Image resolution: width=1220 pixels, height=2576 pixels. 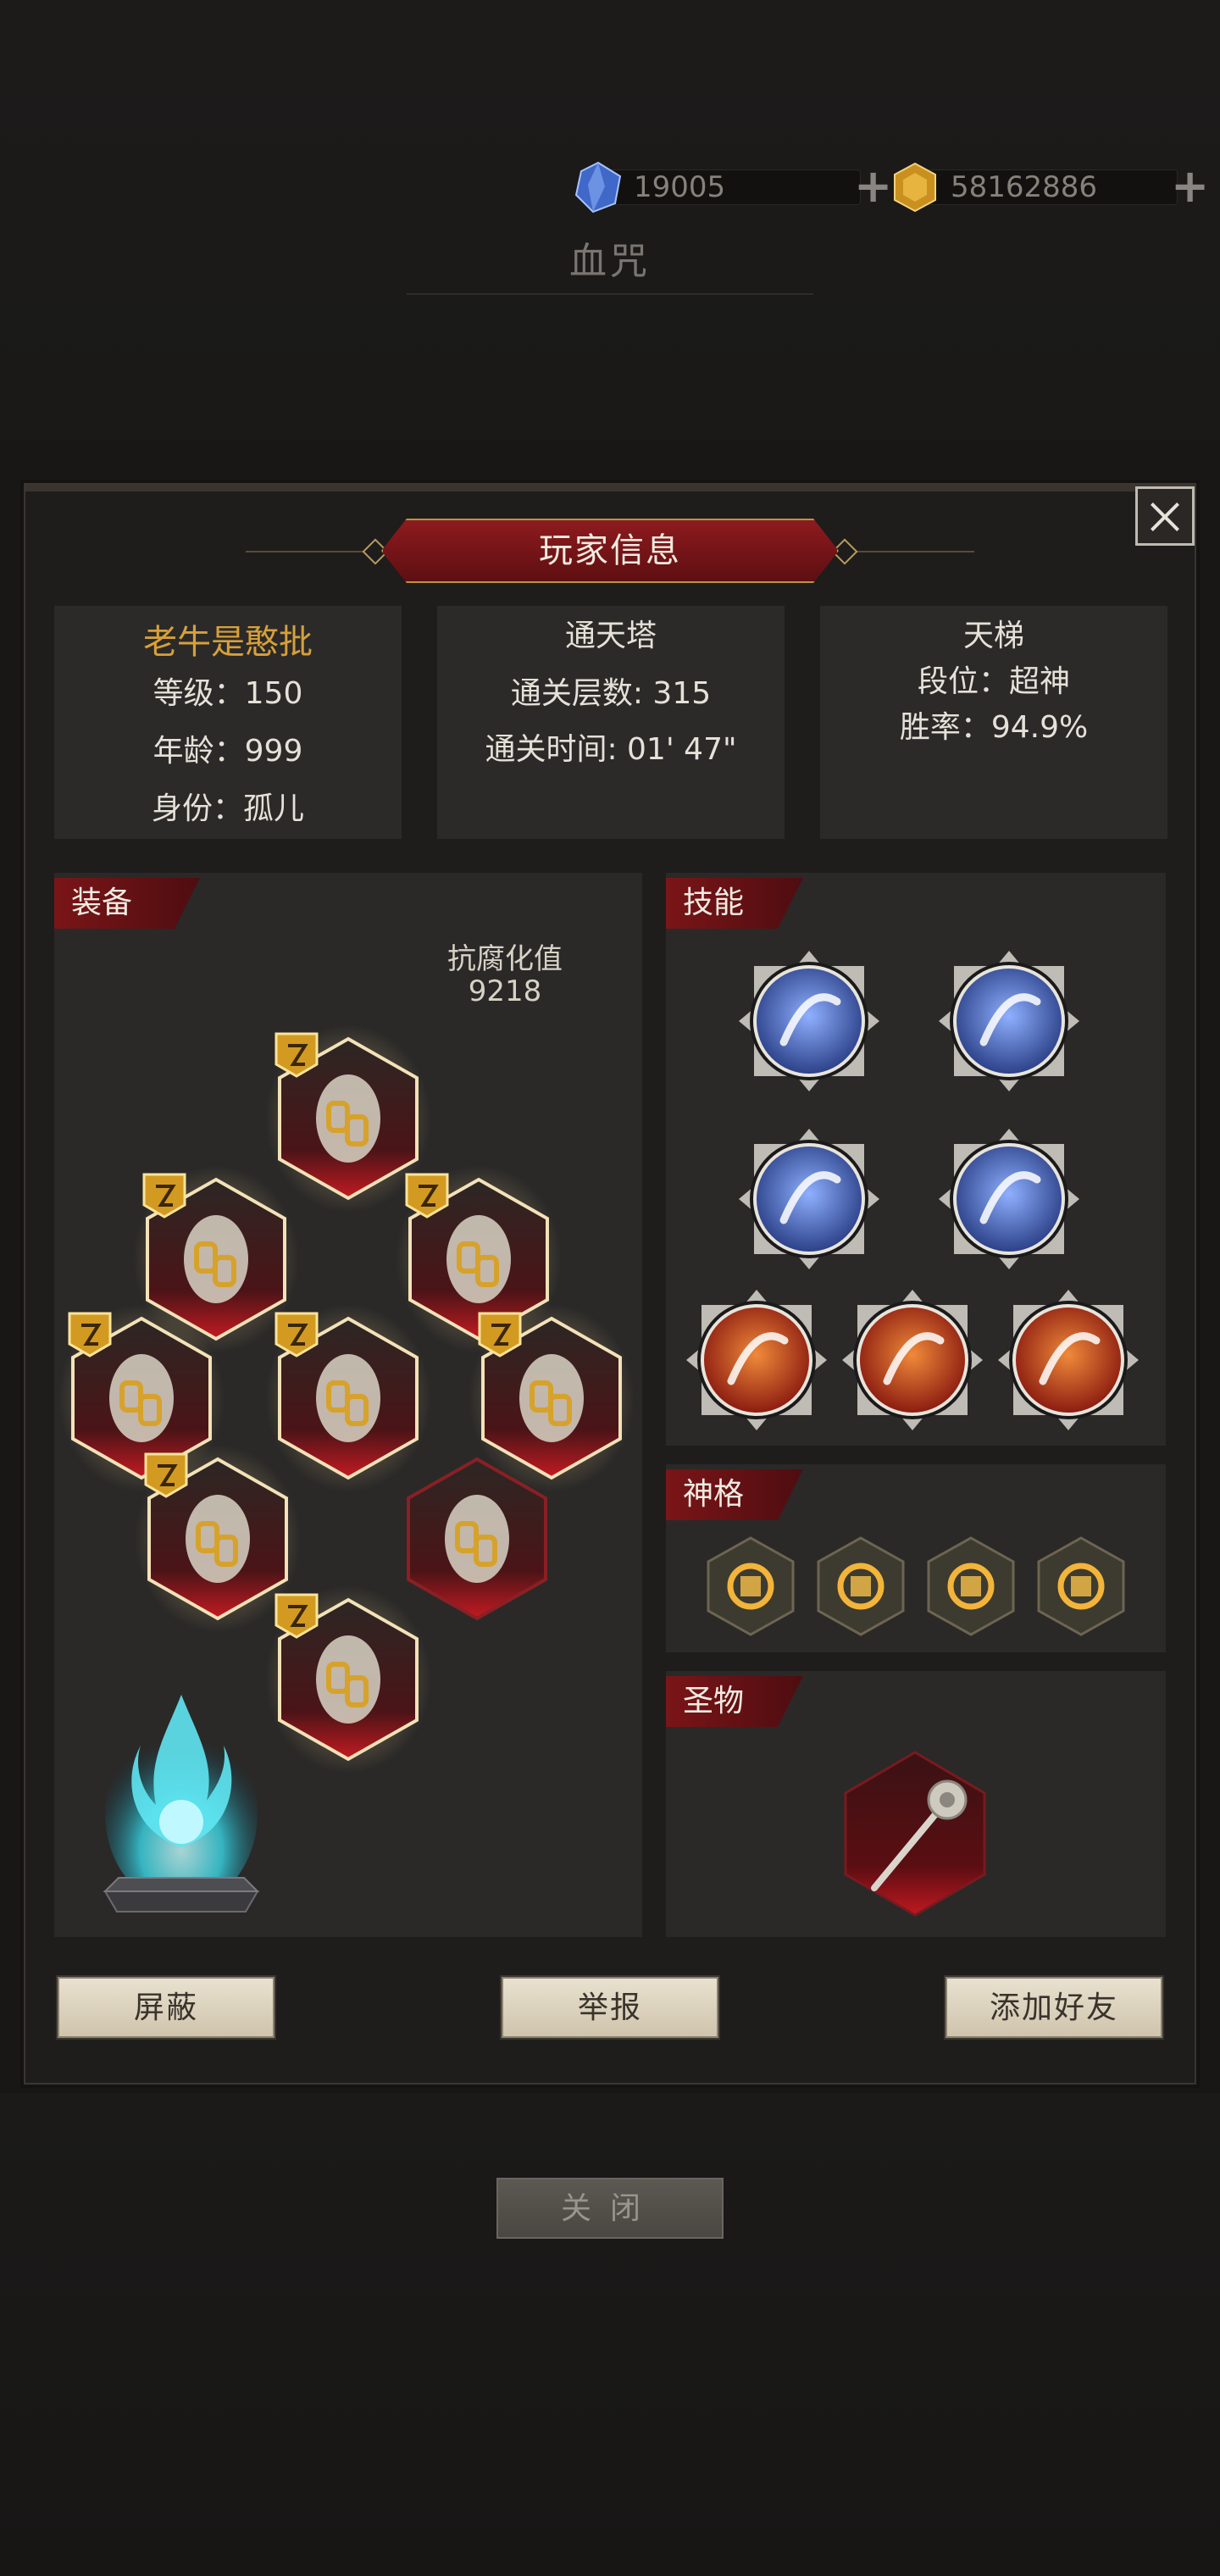 I want to click on blue-crystal-icon, so click(x=598, y=187).